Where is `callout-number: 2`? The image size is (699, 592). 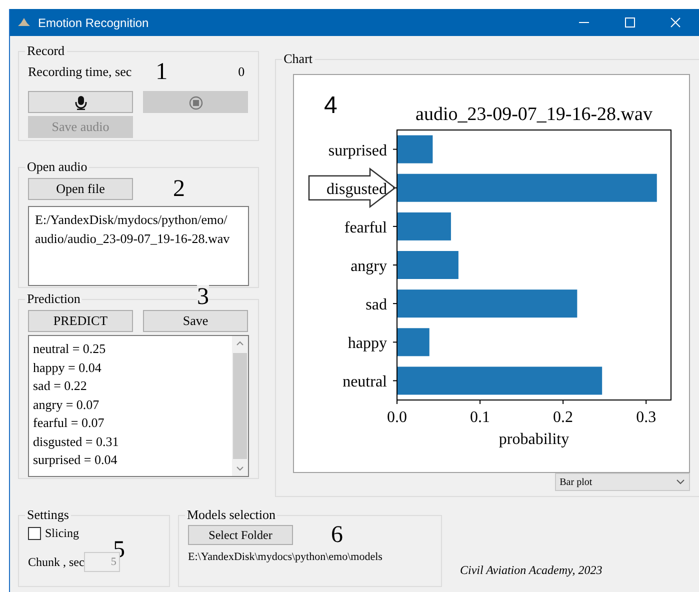
callout-number: 2 is located at coordinates (179, 189).